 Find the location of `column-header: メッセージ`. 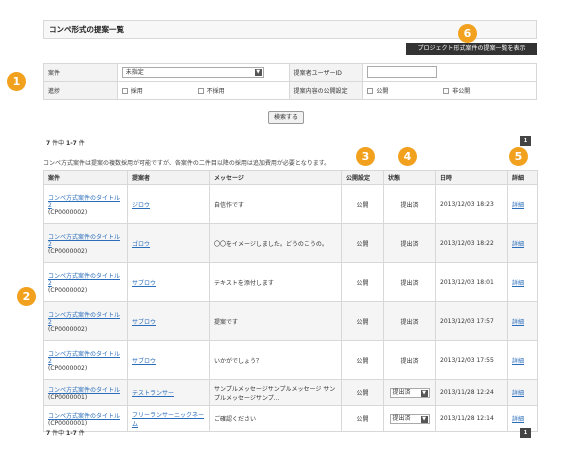

column-header: メッセージ is located at coordinates (275, 177).